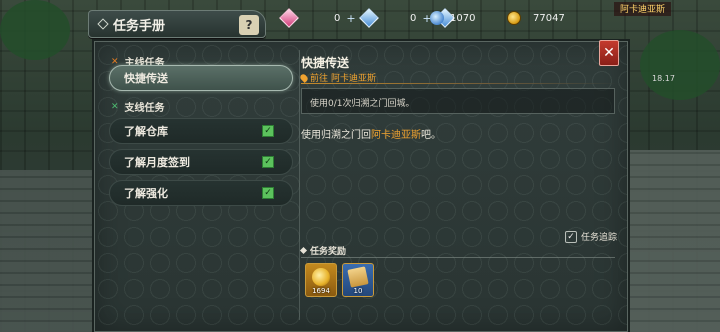  Describe the element at coordinates (437, 18) in the screenshot. I see `orb-icon` at that location.